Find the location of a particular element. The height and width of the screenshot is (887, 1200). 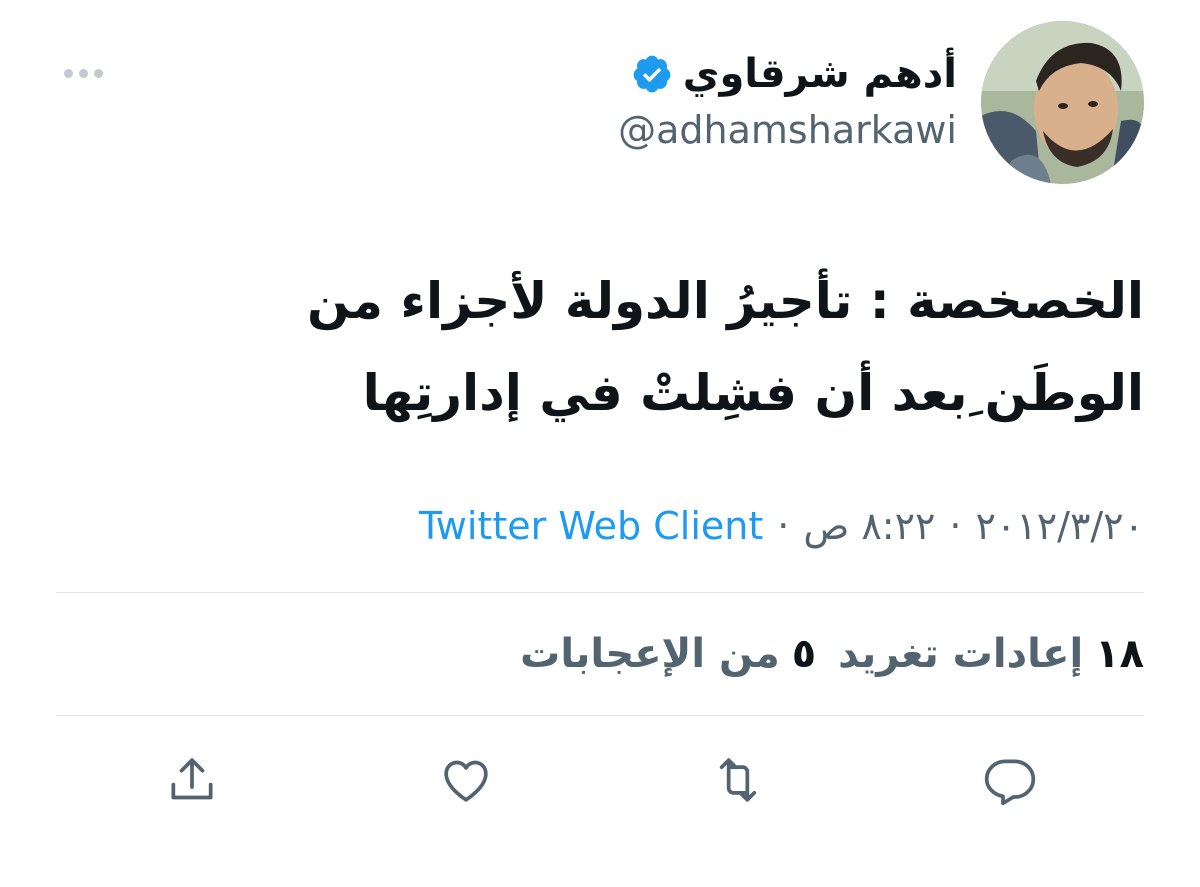

tweet-stats: ١٨ إعادات تغريد ٥ من الإعجابات is located at coordinates (832, 654).